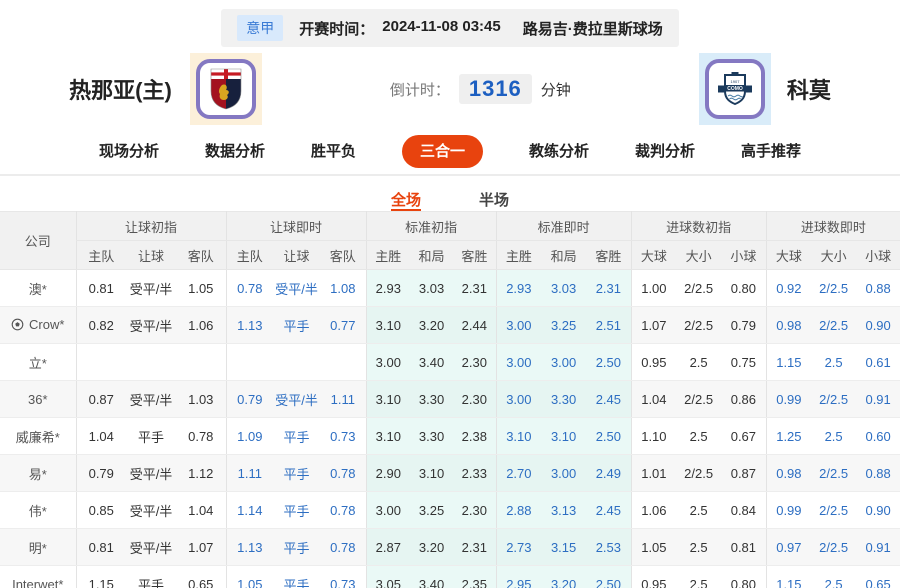 The image size is (900, 588). Describe the element at coordinates (494, 200) in the screenshot. I see `subtab-1: 半场` at that location.